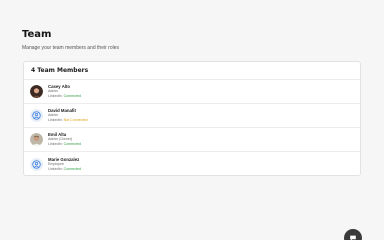 Image resolution: width=384 pixels, height=240 pixels. Describe the element at coordinates (353, 234) in the screenshot. I see `chat-button` at that location.